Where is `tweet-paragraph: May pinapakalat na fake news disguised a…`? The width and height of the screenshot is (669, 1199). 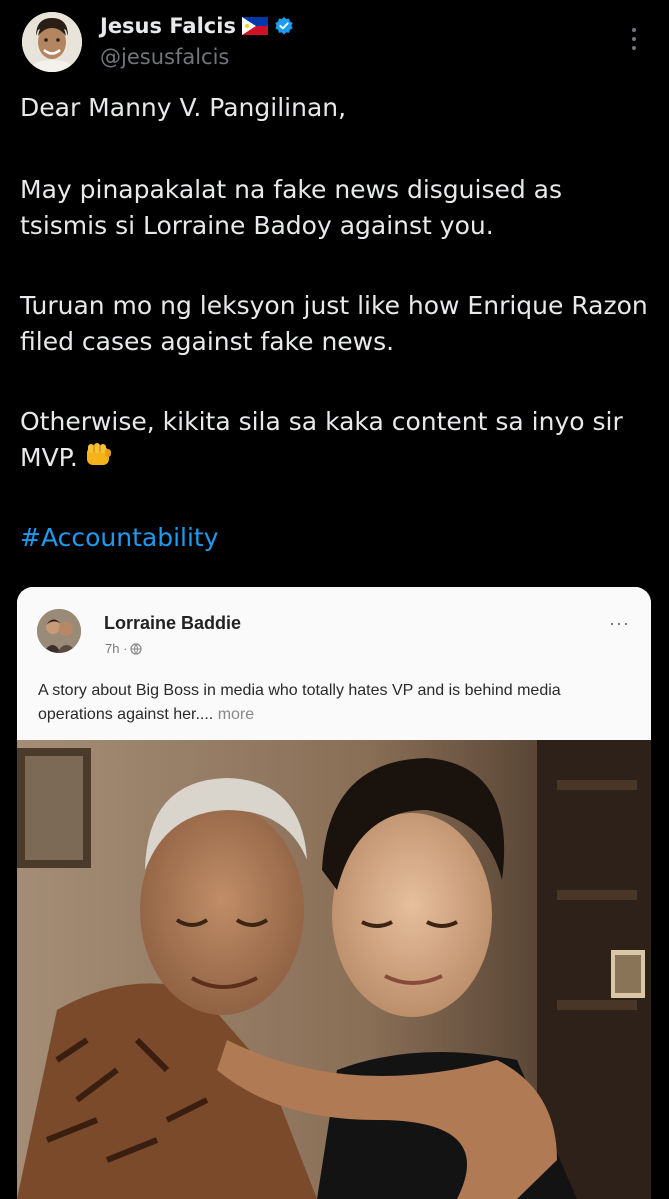
tweet-paragraph: May pinapakalat na fake news disguised a… is located at coordinates (291, 207).